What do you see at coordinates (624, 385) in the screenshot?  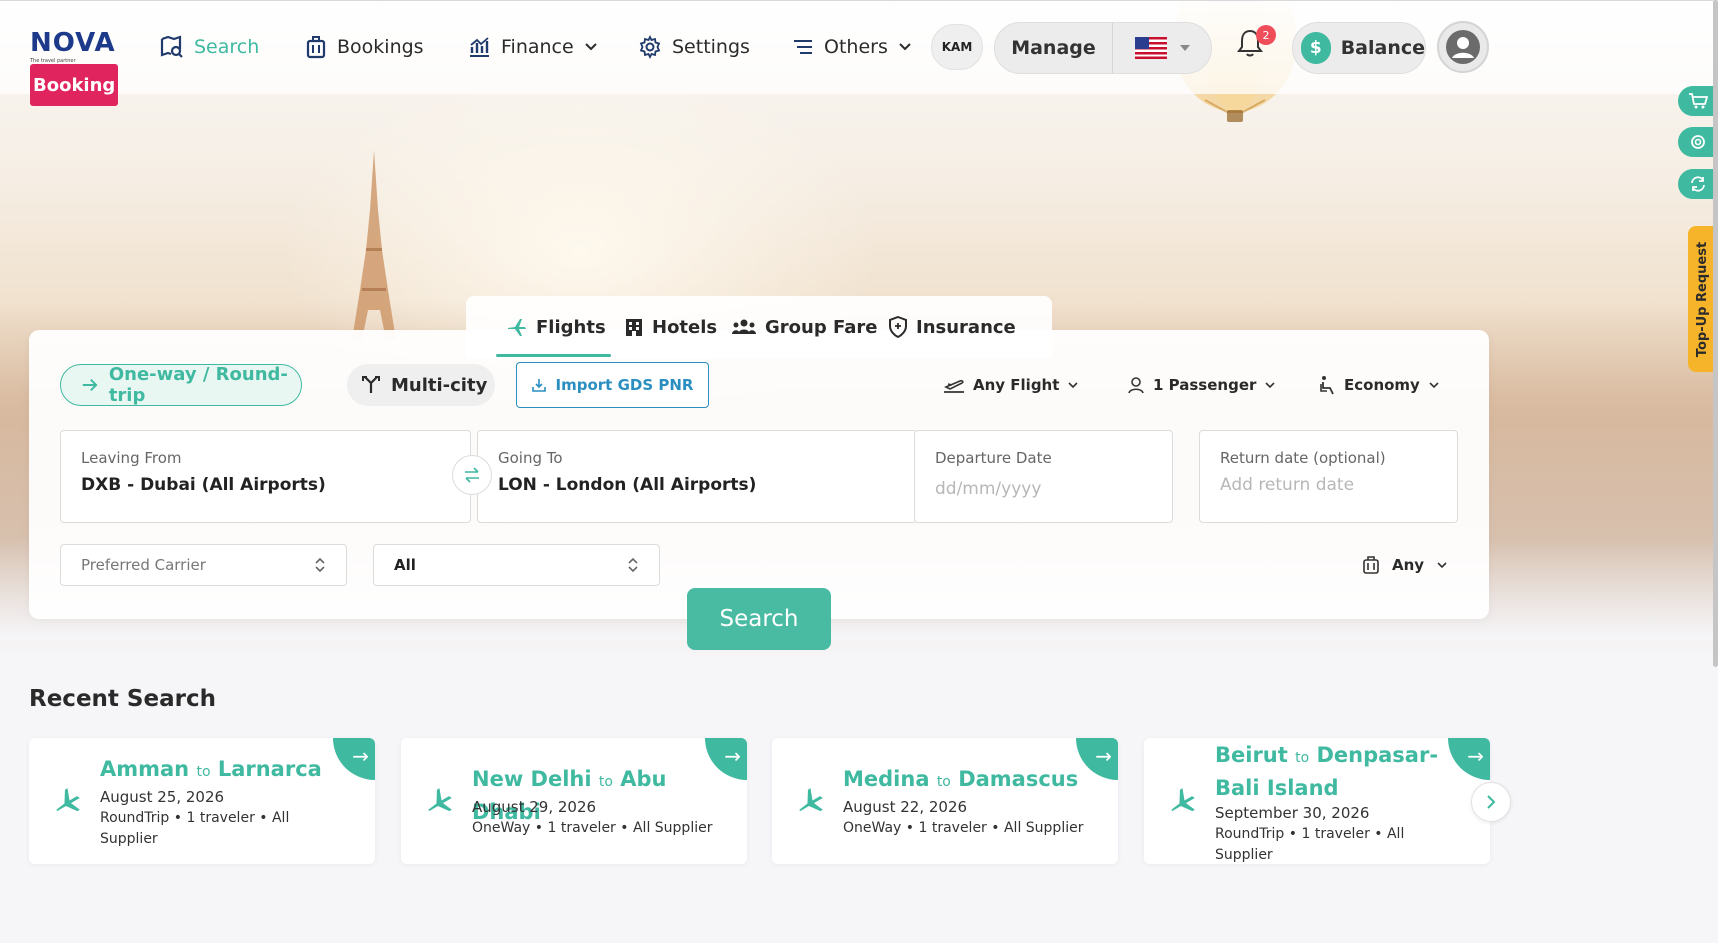 I see `import-gds-label: Import GDS PNR` at bounding box center [624, 385].